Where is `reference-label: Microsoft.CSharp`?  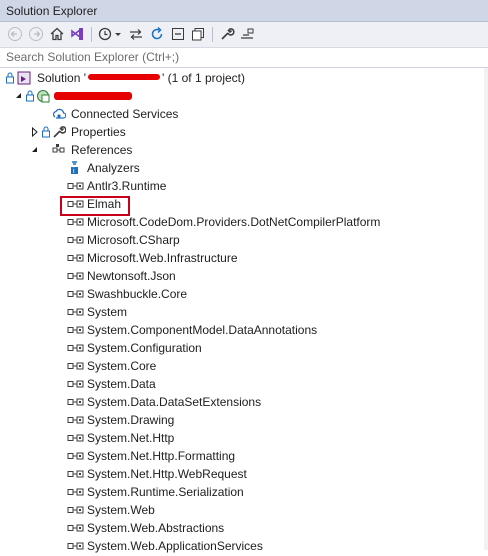 reference-label: Microsoft.CSharp is located at coordinates (133, 240).